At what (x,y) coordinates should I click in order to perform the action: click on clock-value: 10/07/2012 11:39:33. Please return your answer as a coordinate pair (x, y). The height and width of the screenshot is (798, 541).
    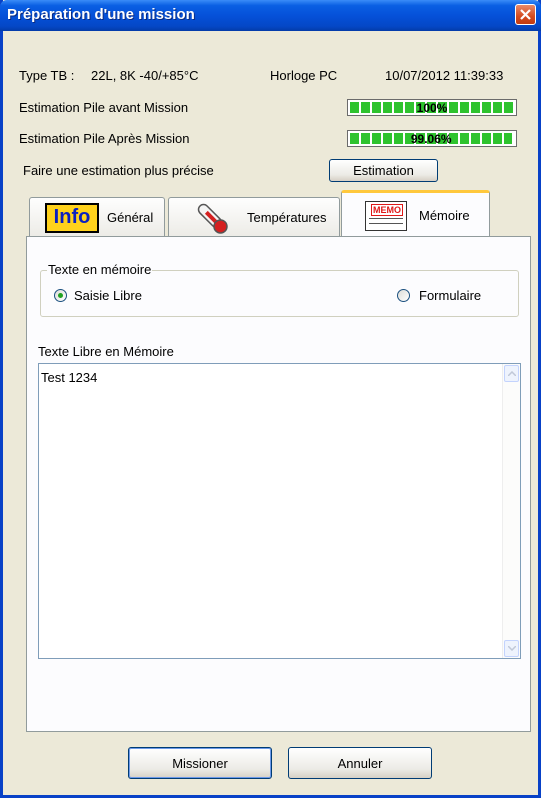
    Looking at the image, I should click on (444, 75).